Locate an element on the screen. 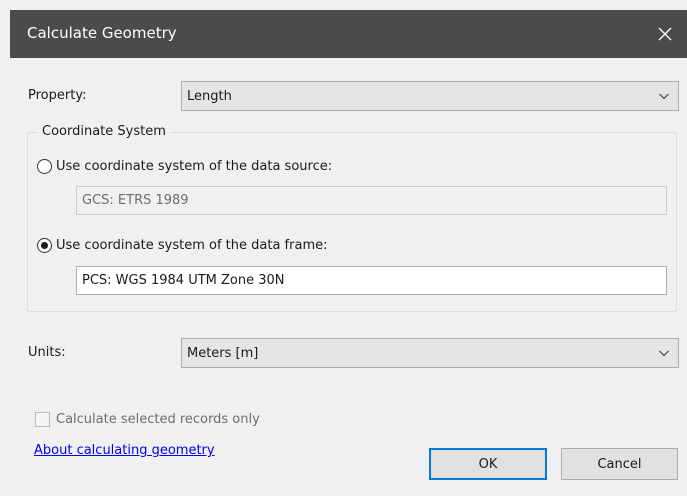  units-label: Units: is located at coordinates (47, 352).